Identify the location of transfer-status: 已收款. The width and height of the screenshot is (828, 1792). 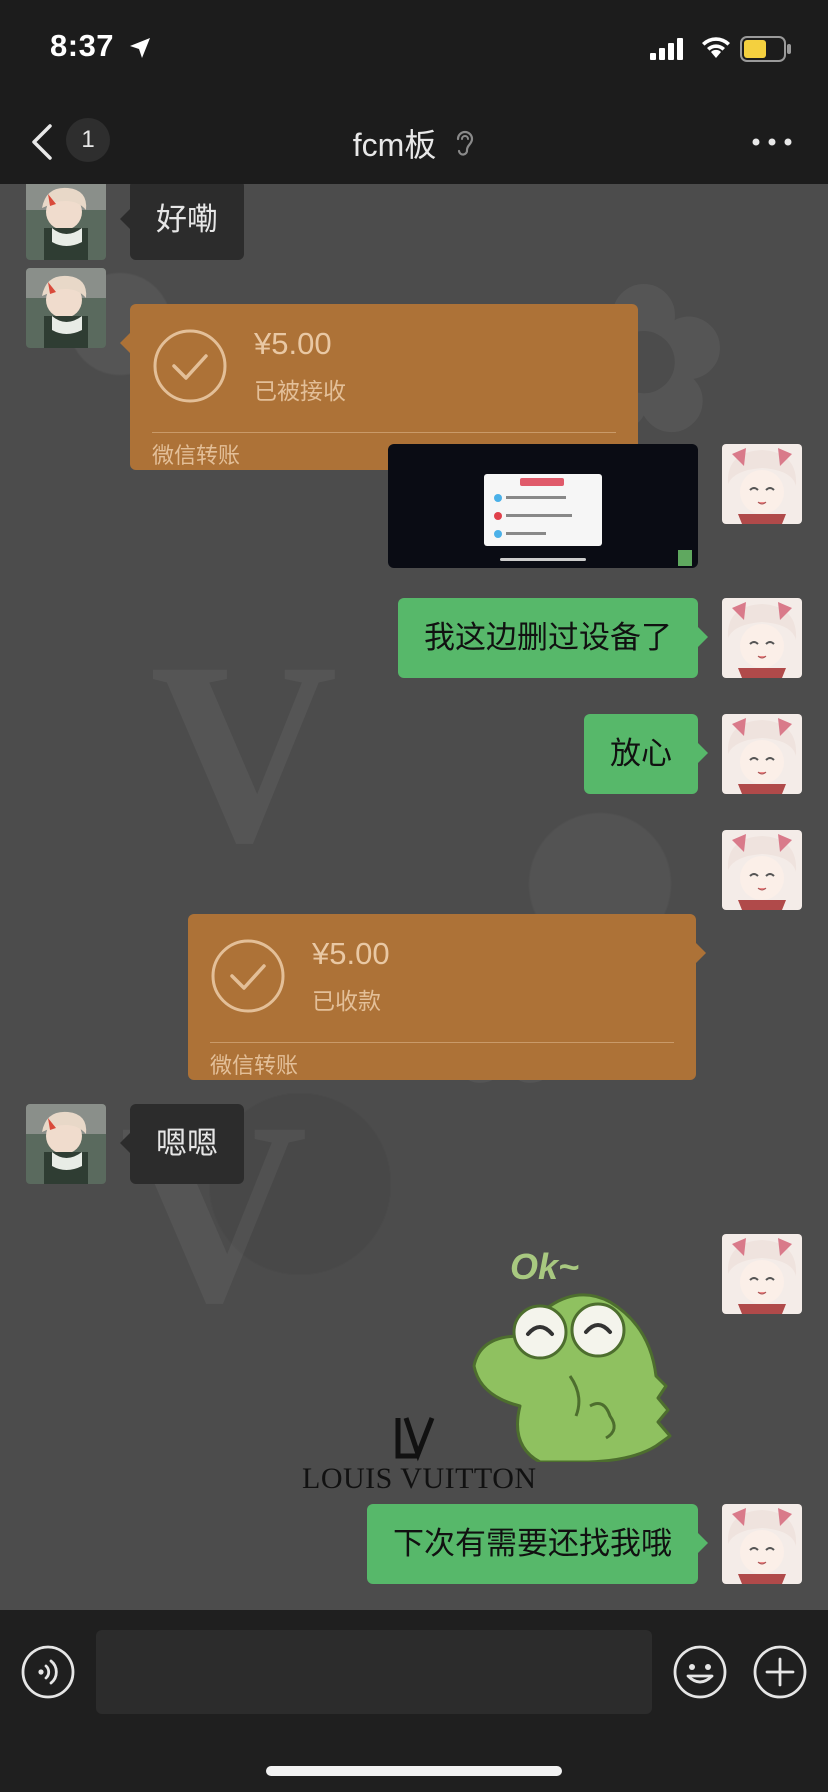
(346, 1001).